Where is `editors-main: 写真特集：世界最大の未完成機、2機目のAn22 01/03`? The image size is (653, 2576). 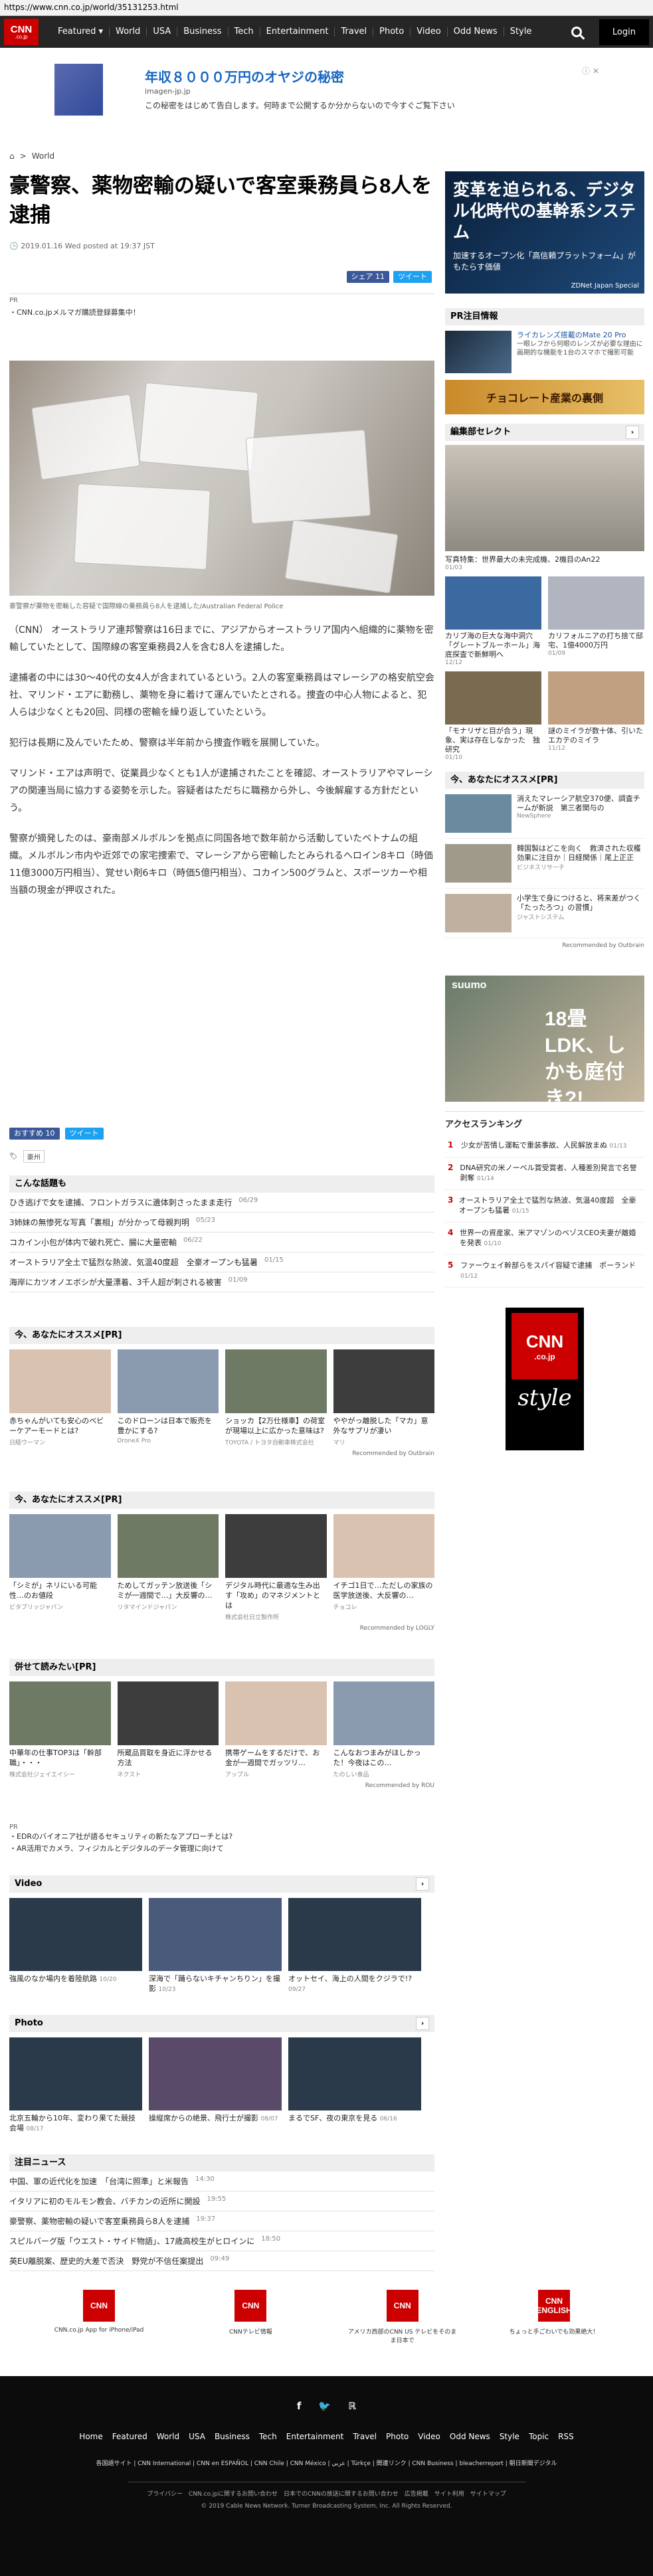
editors-main: 写真特集：世界最大の未完成機、2機目のAn22 01/03 is located at coordinates (545, 508).